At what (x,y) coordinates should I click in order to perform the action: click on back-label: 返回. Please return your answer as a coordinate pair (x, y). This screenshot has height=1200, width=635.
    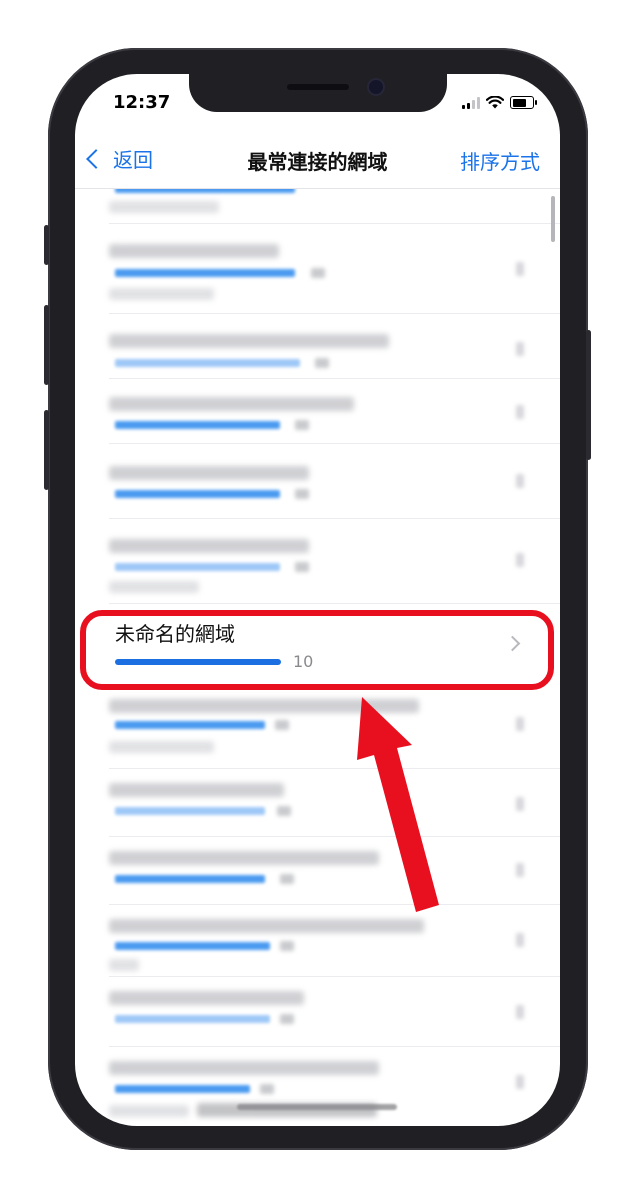
    Looking at the image, I should click on (133, 160).